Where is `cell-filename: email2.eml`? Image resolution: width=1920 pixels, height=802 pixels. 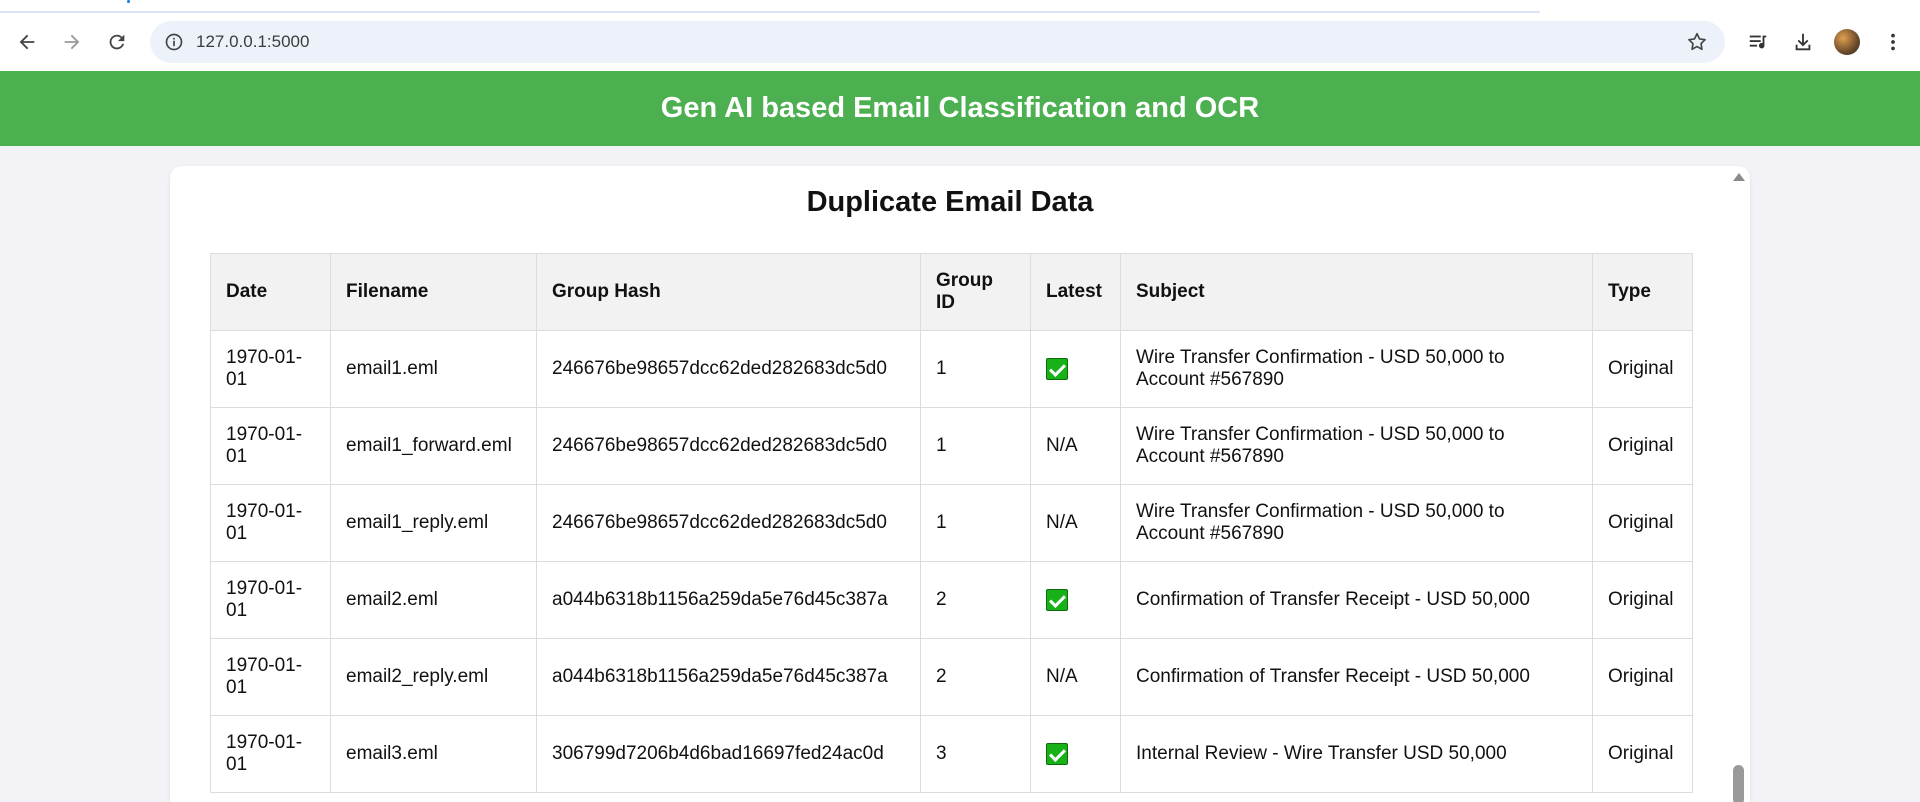
cell-filename: email2.eml is located at coordinates (433, 600).